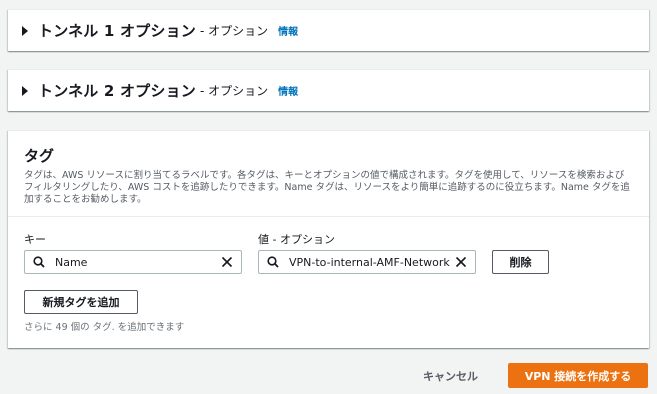 The height and width of the screenshot is (394, 657). I want to click on add-tag-button: 新規タグを追加, so click(81, 302).